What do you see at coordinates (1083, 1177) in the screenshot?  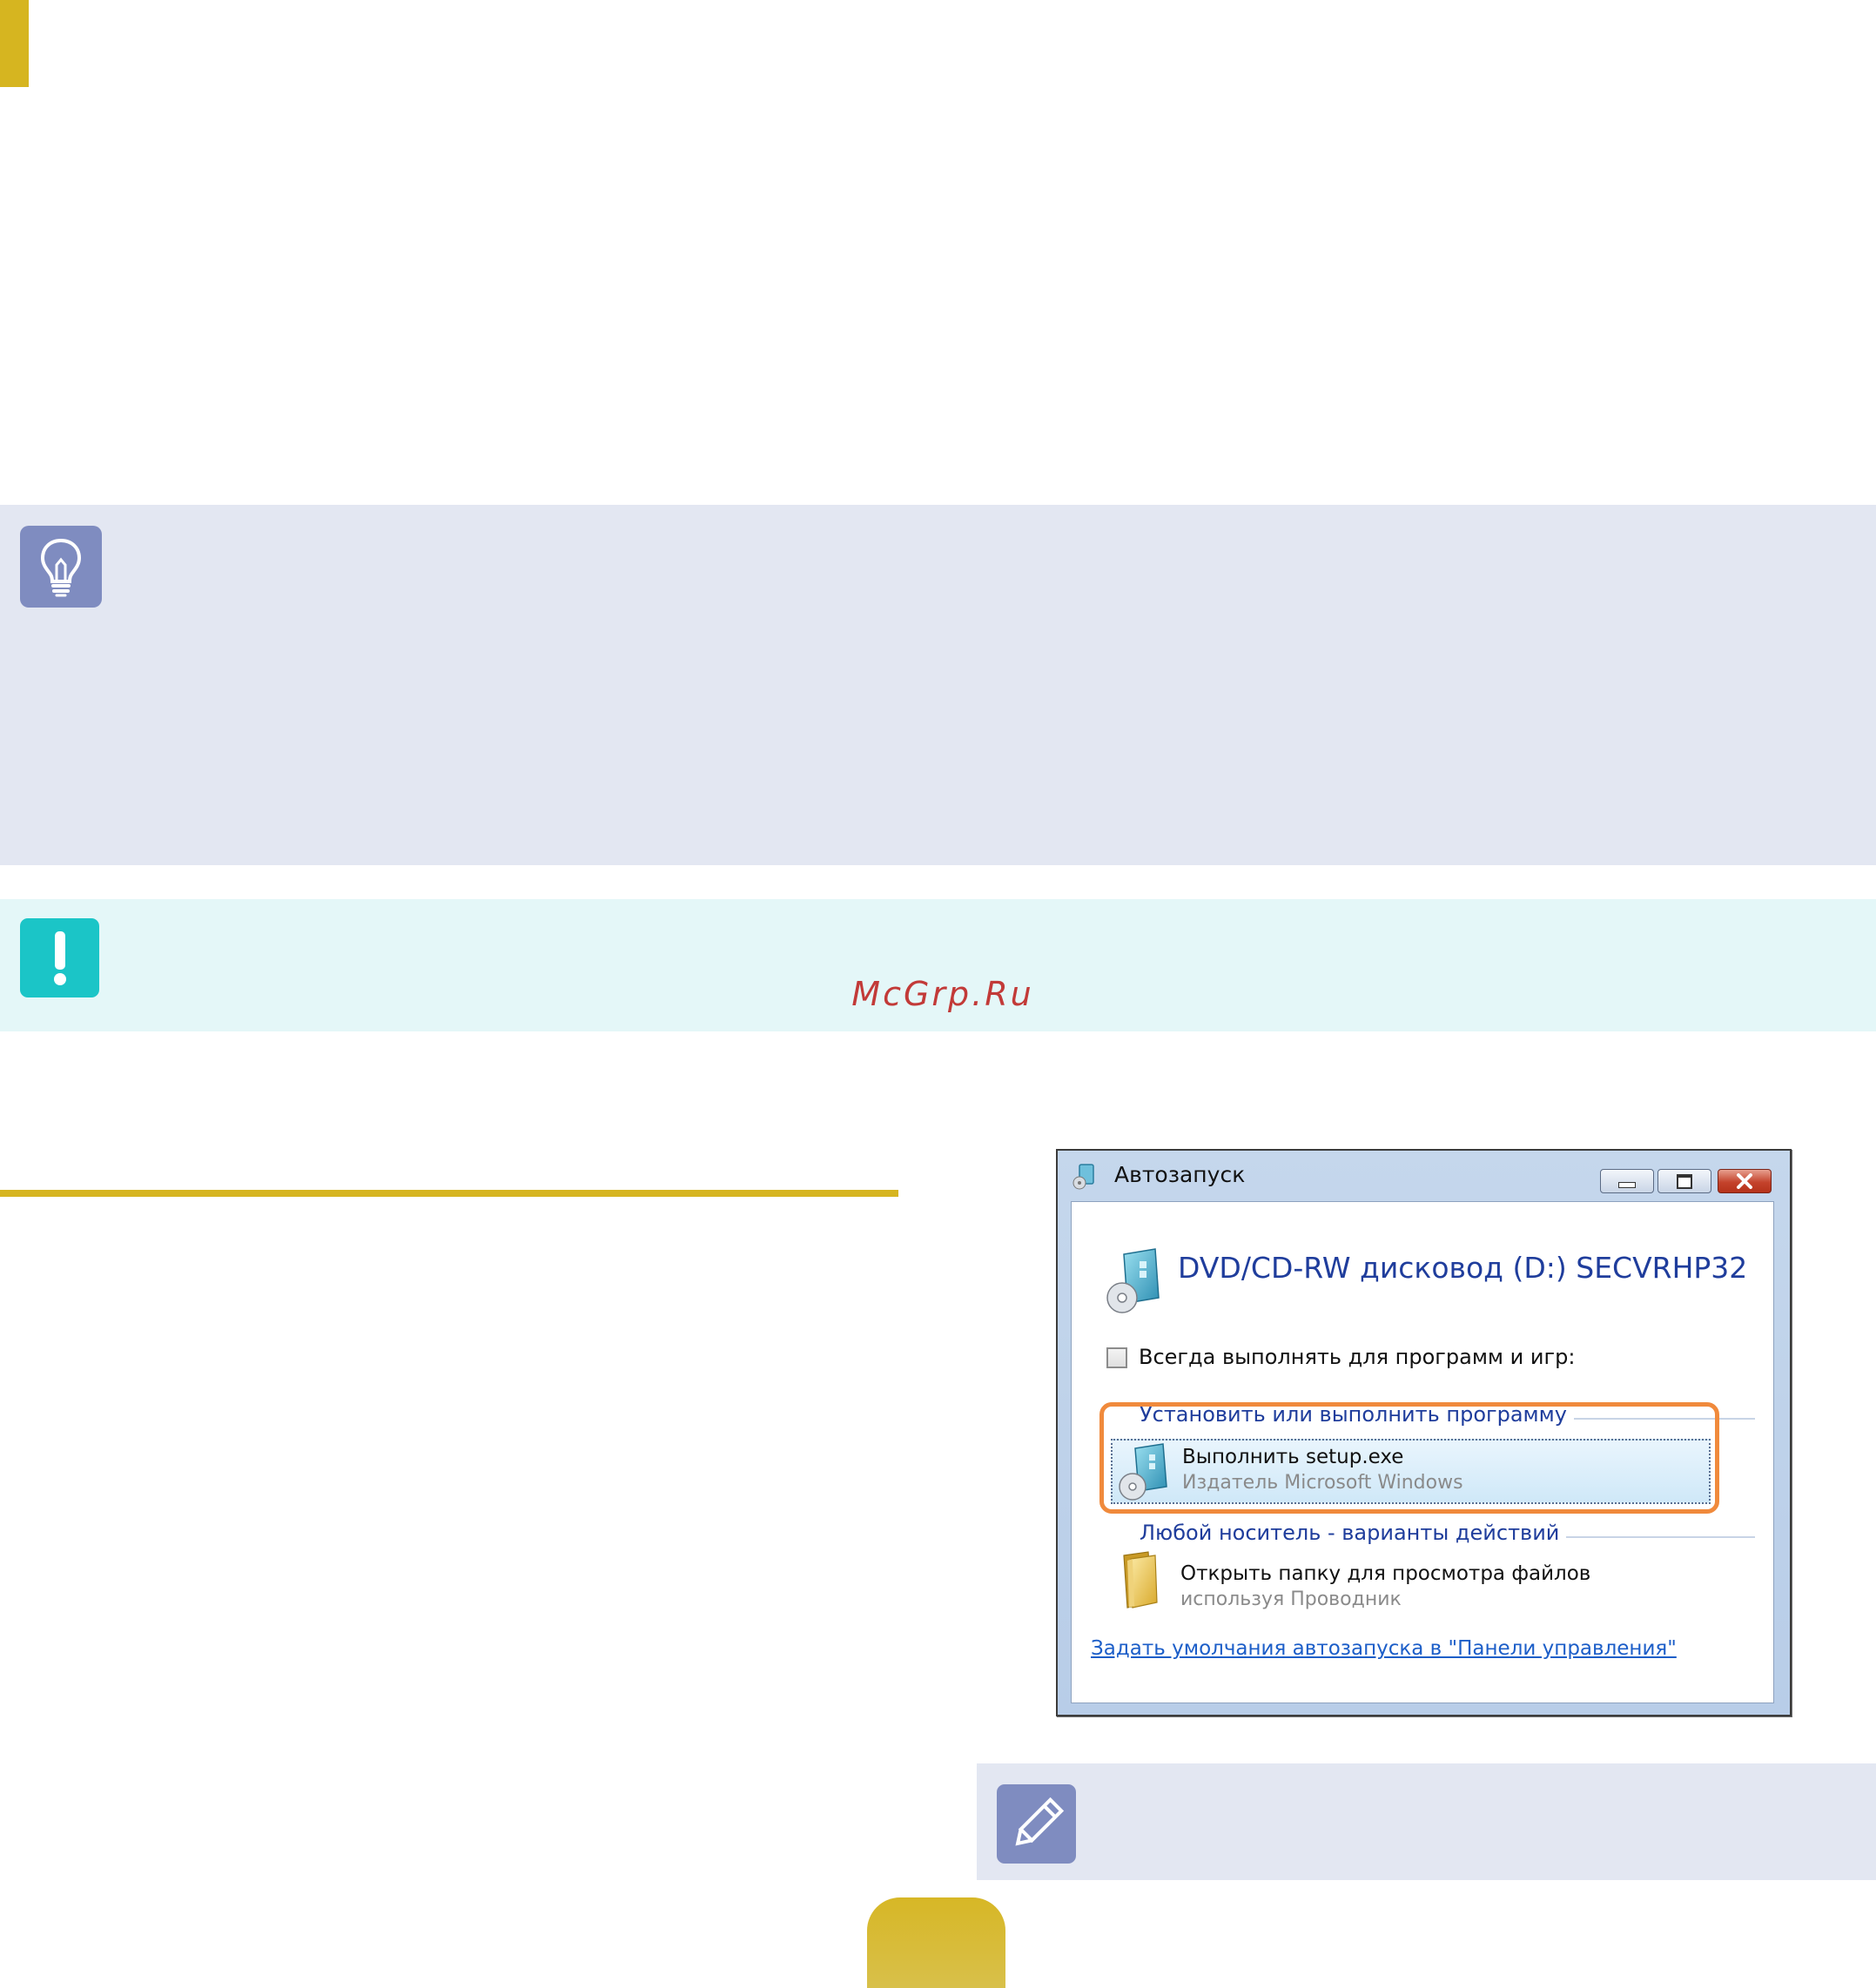 I see `autoplay-app-icon` at bounding box center [1083, 1177].